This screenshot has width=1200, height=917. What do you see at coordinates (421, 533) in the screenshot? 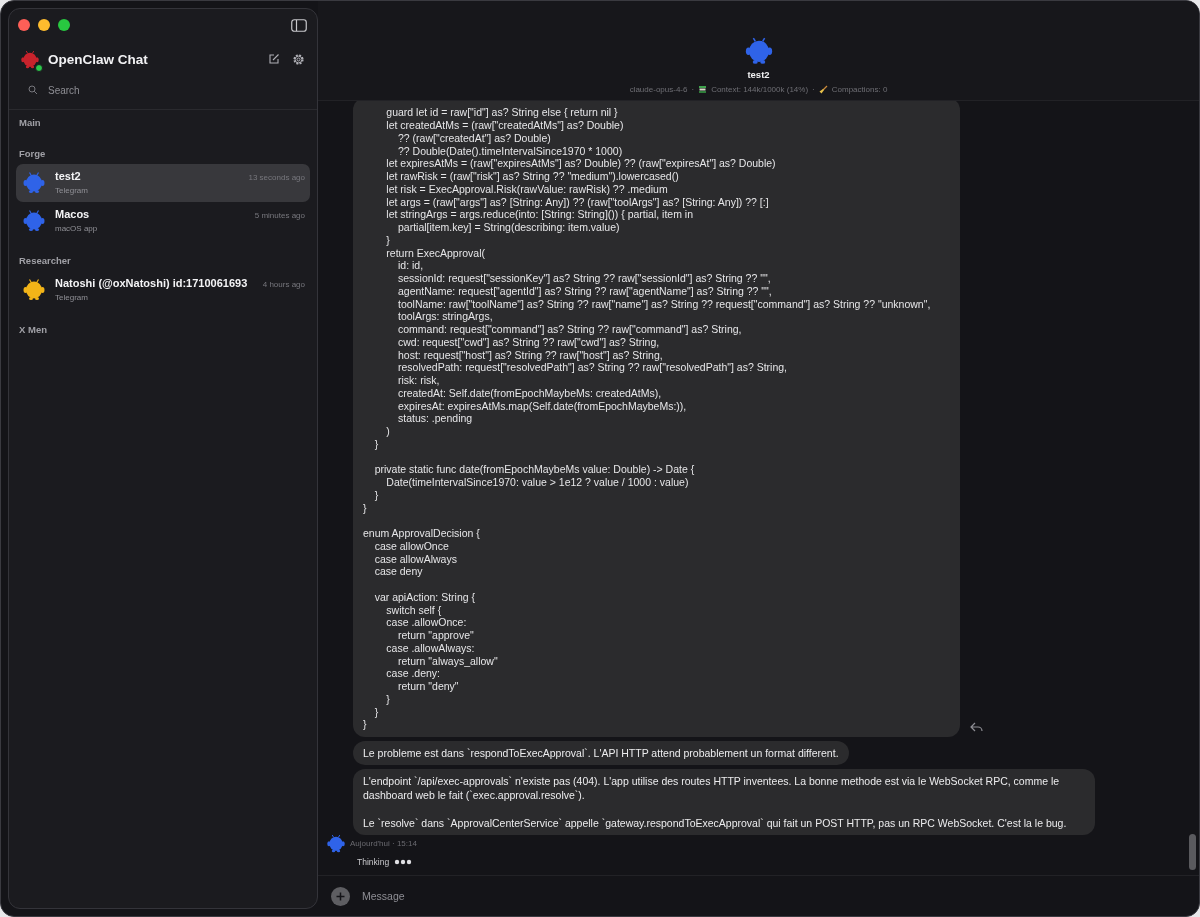
I see `code-line: enum ApprovalDecision {` at bounding box center [421, 533].